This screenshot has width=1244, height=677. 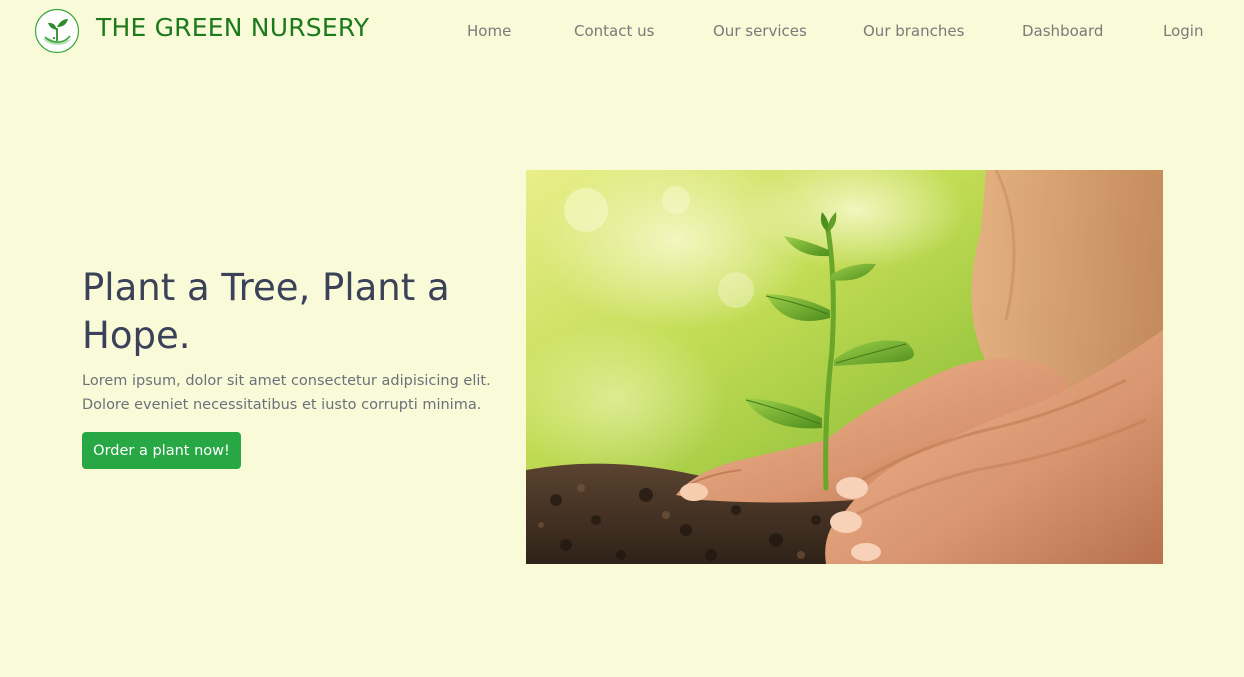 What do you see at coordinates (233, 27) in the screenshot?
I see `brand-name: THE GREEN NURSERY` at bounding box center [233, 27].